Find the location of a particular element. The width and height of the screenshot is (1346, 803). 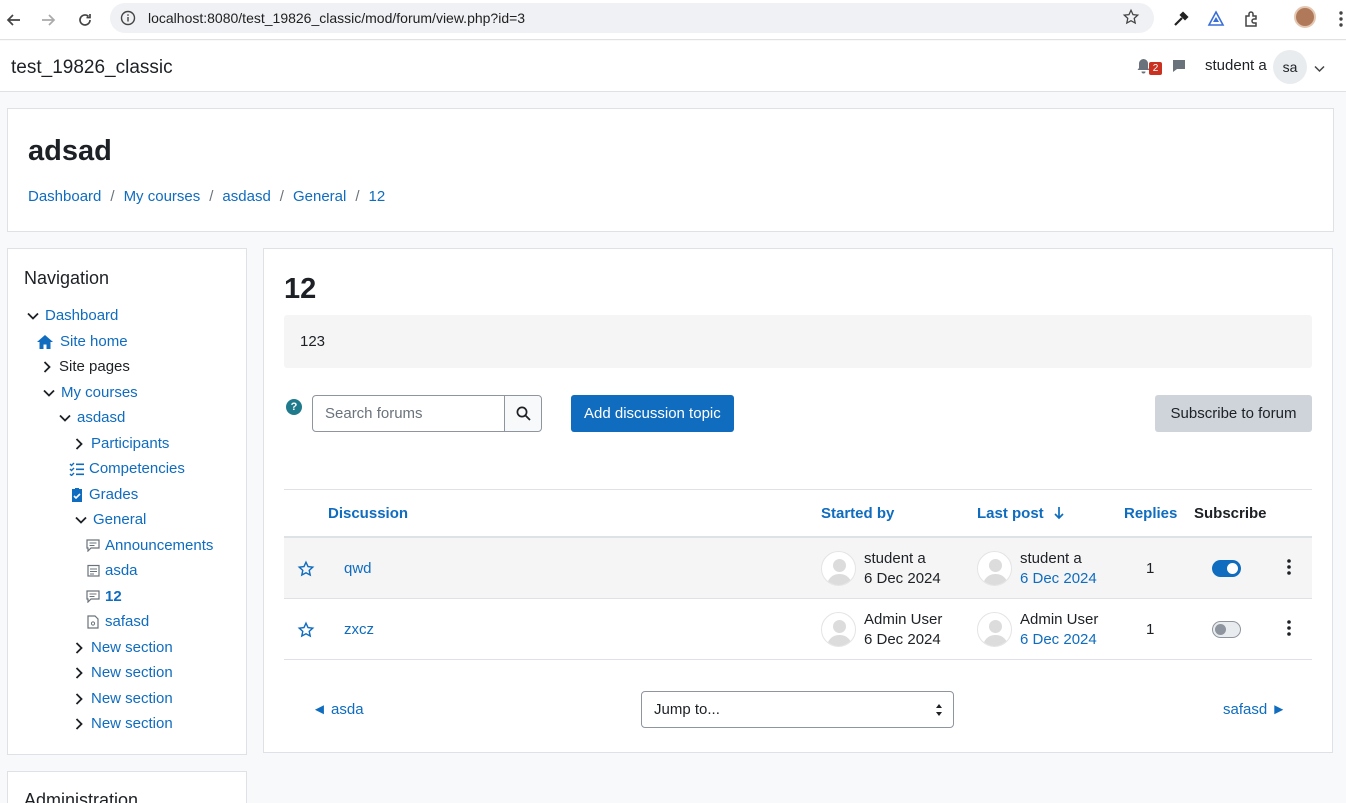

breadcrumb-forum: 12 is located at coordinates (377, 196).